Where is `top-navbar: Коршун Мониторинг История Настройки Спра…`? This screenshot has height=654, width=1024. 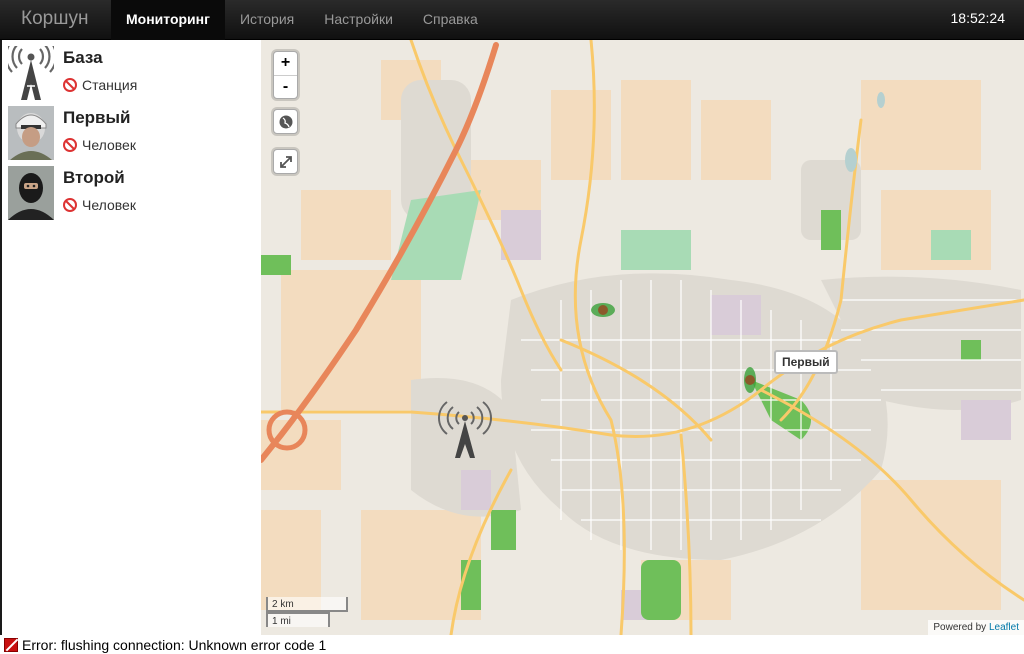 top-navbar: Коршун Мониторинг История Настройки Спра… is located at coordinates (512, 20).